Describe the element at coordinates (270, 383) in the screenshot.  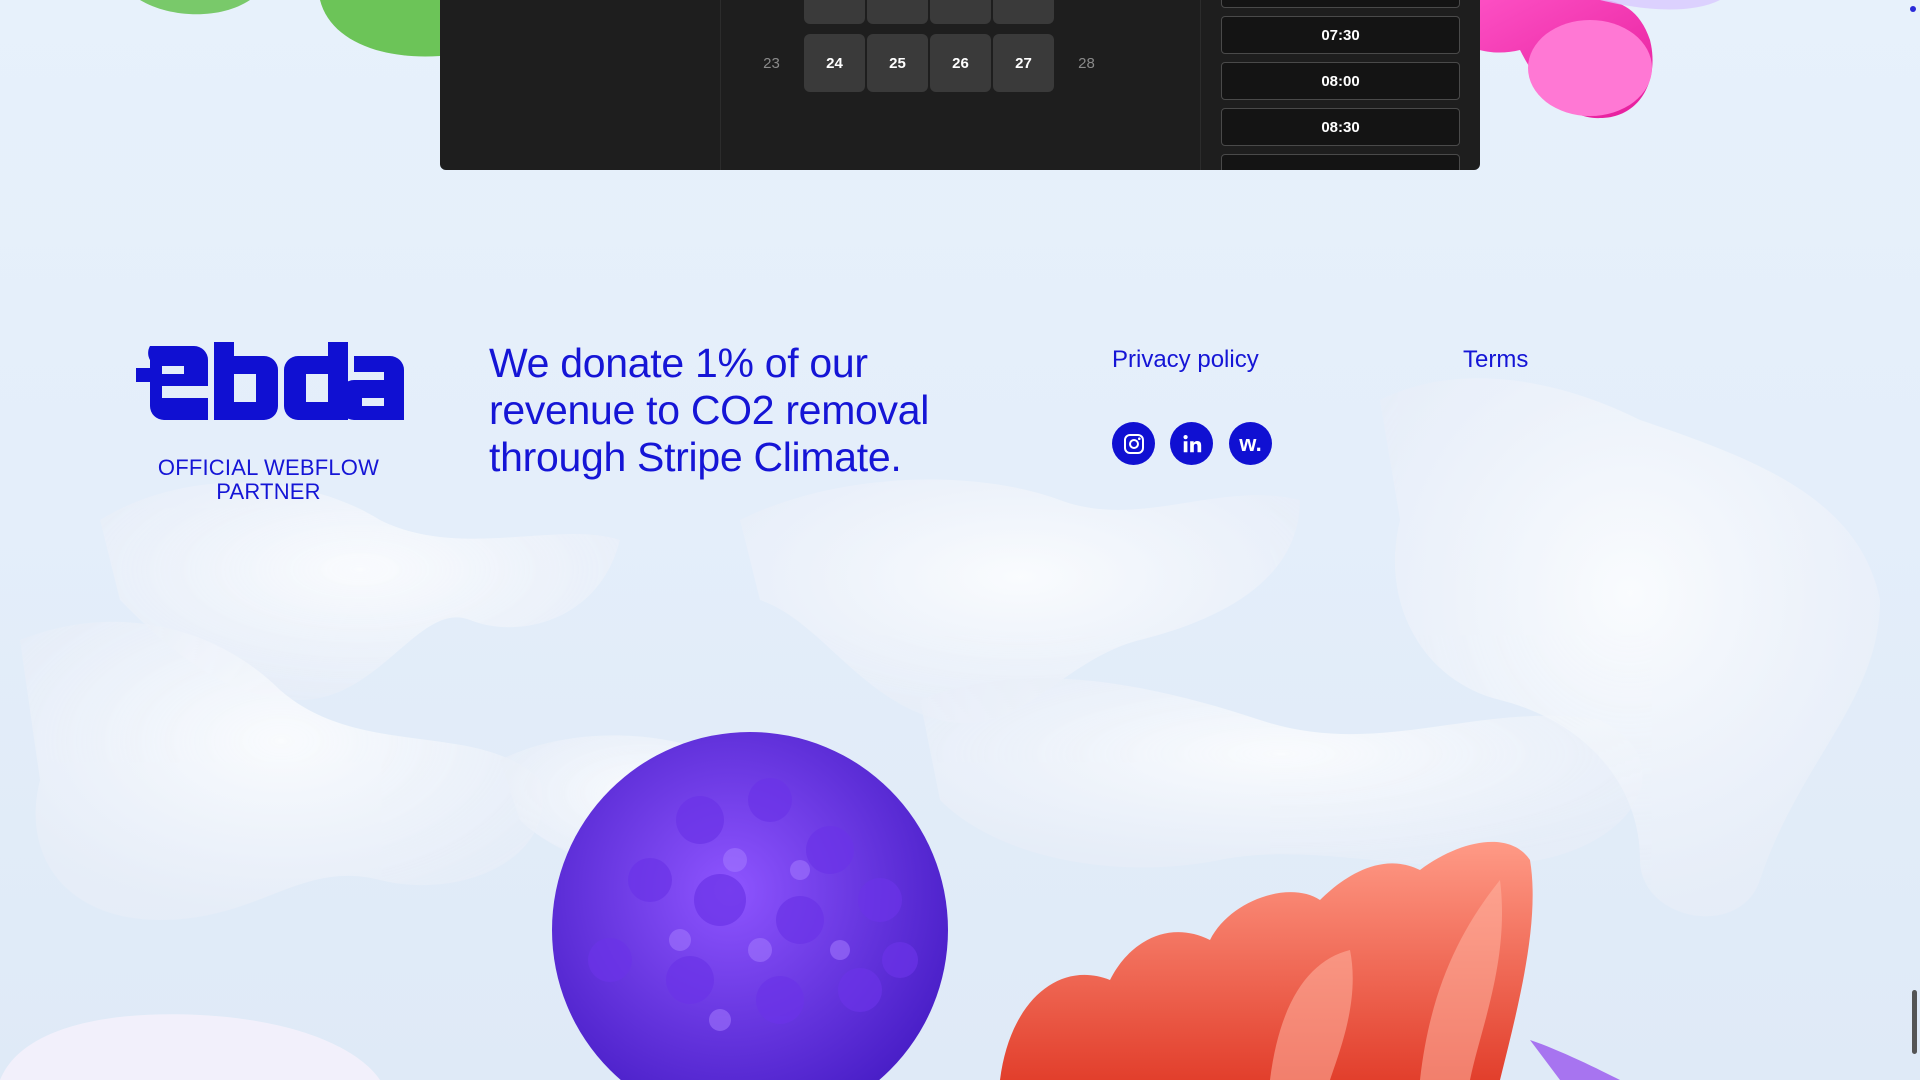
I see `ebda-logo` at that location.